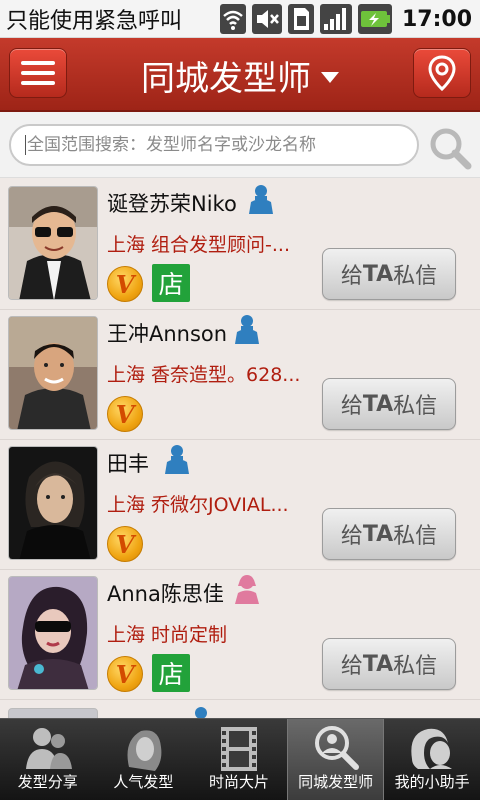  What do you see at coordinates (238, 782) in the screenshot?
I see `nav-label: 时尚大片` at bounding box center [238, 782].